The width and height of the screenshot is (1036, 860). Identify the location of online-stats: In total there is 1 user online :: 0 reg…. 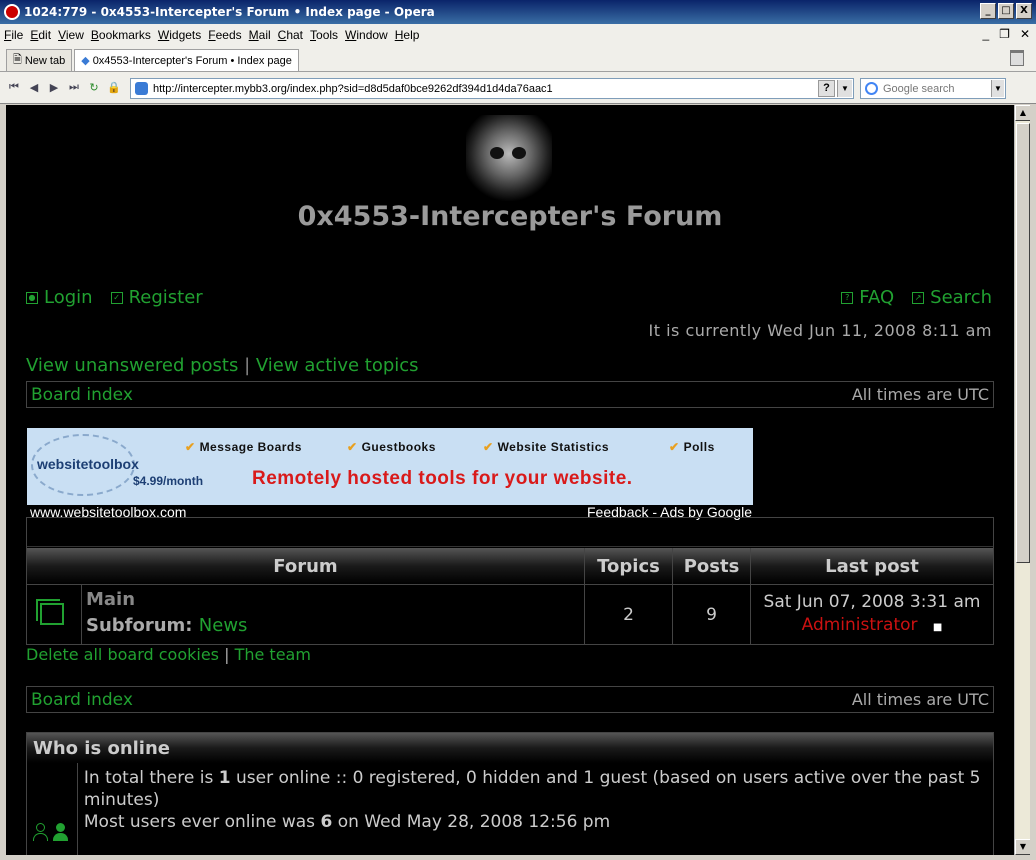
(535, 809).